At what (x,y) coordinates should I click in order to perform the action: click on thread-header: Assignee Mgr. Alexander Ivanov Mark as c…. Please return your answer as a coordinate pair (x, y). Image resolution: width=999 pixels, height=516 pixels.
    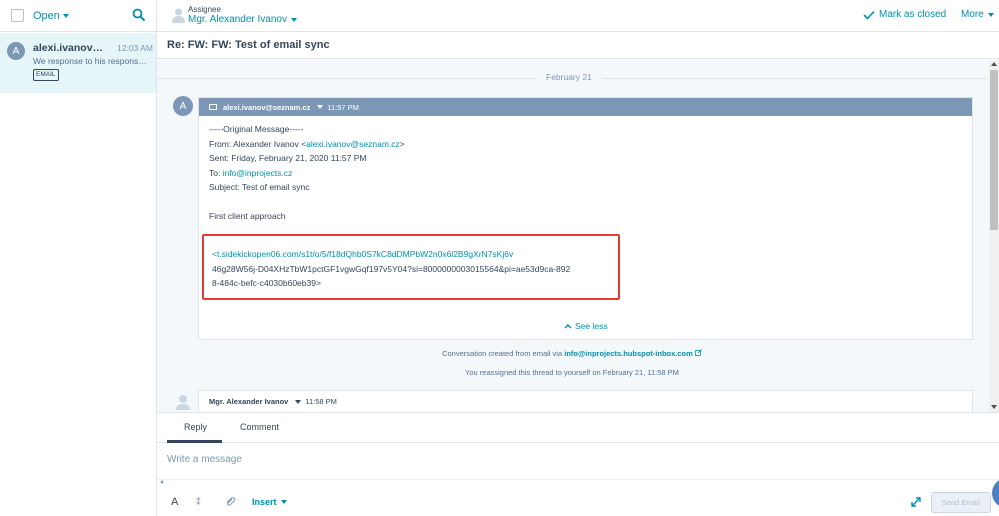
    Looking at the image, I should click on (578, 16).